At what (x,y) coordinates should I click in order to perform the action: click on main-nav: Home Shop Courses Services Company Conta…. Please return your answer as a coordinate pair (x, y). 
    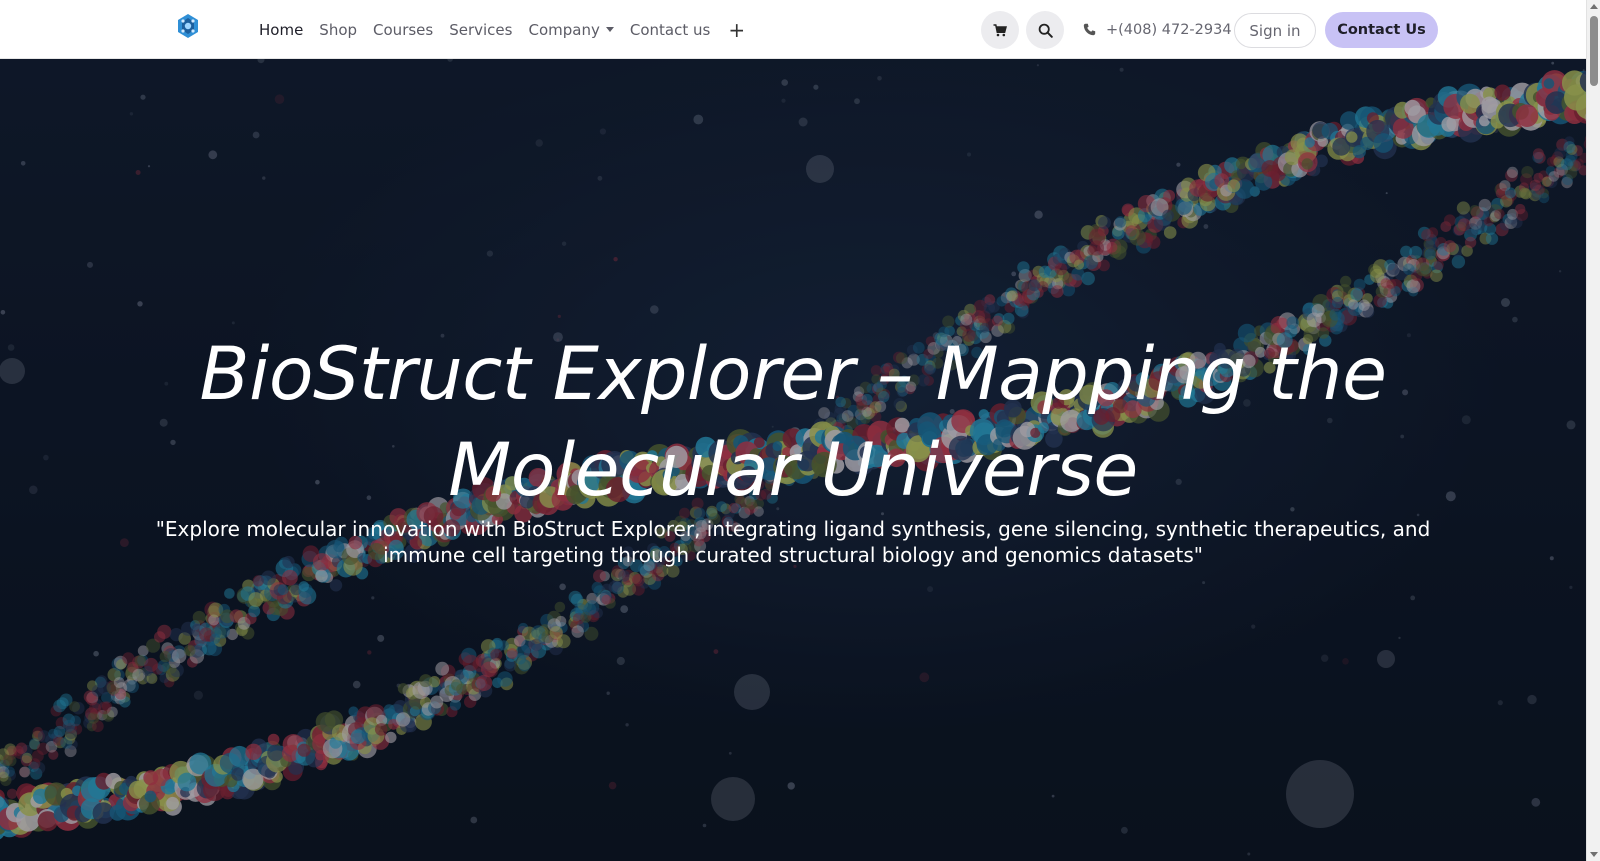
    Looking at the image, I should click on (502, 29).